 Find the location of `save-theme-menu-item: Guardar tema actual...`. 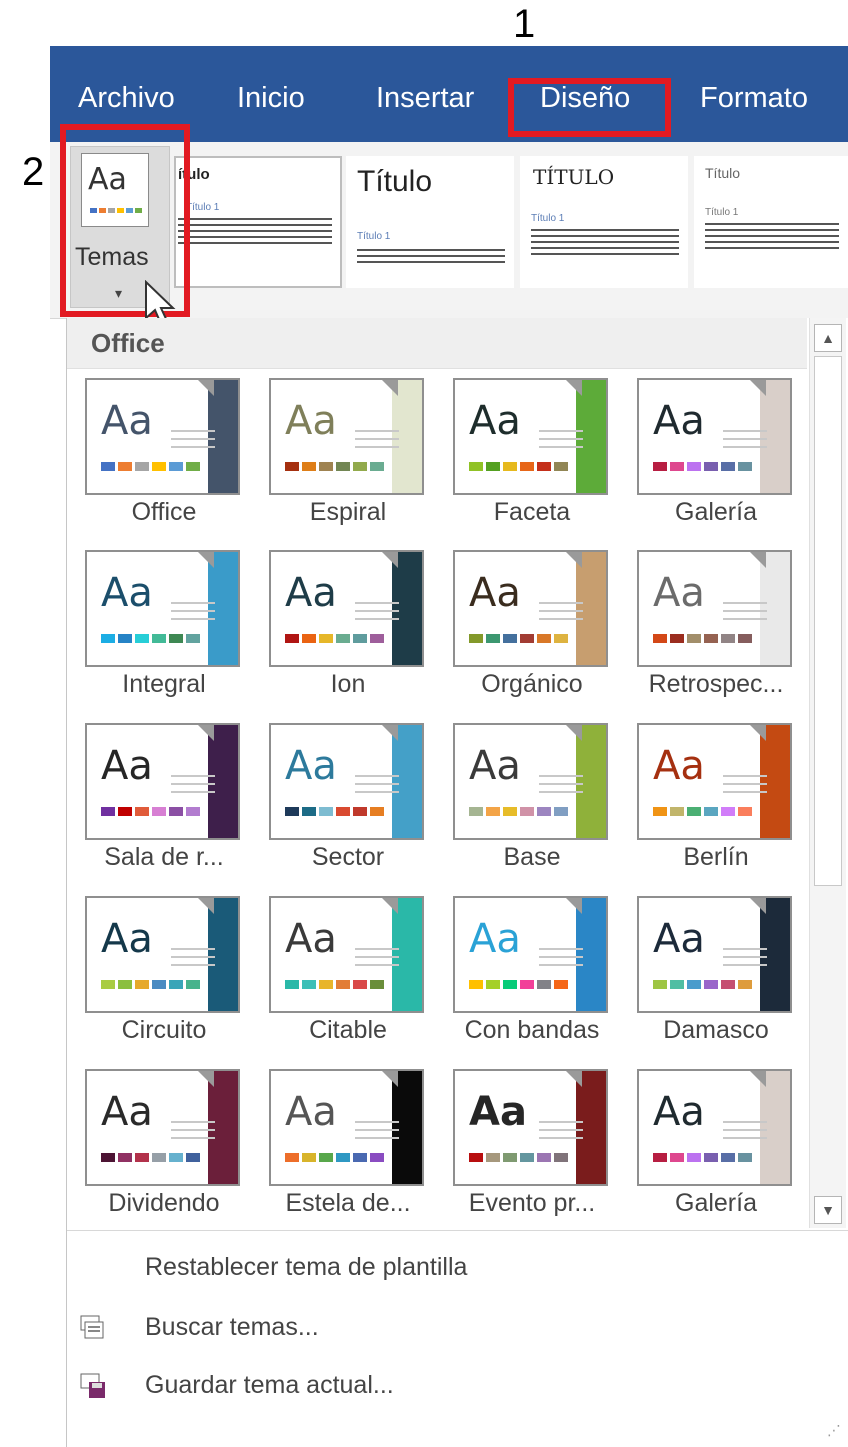

save-theme-menu-item: Guardar tema actual... is located at coordinates (269, 1385).